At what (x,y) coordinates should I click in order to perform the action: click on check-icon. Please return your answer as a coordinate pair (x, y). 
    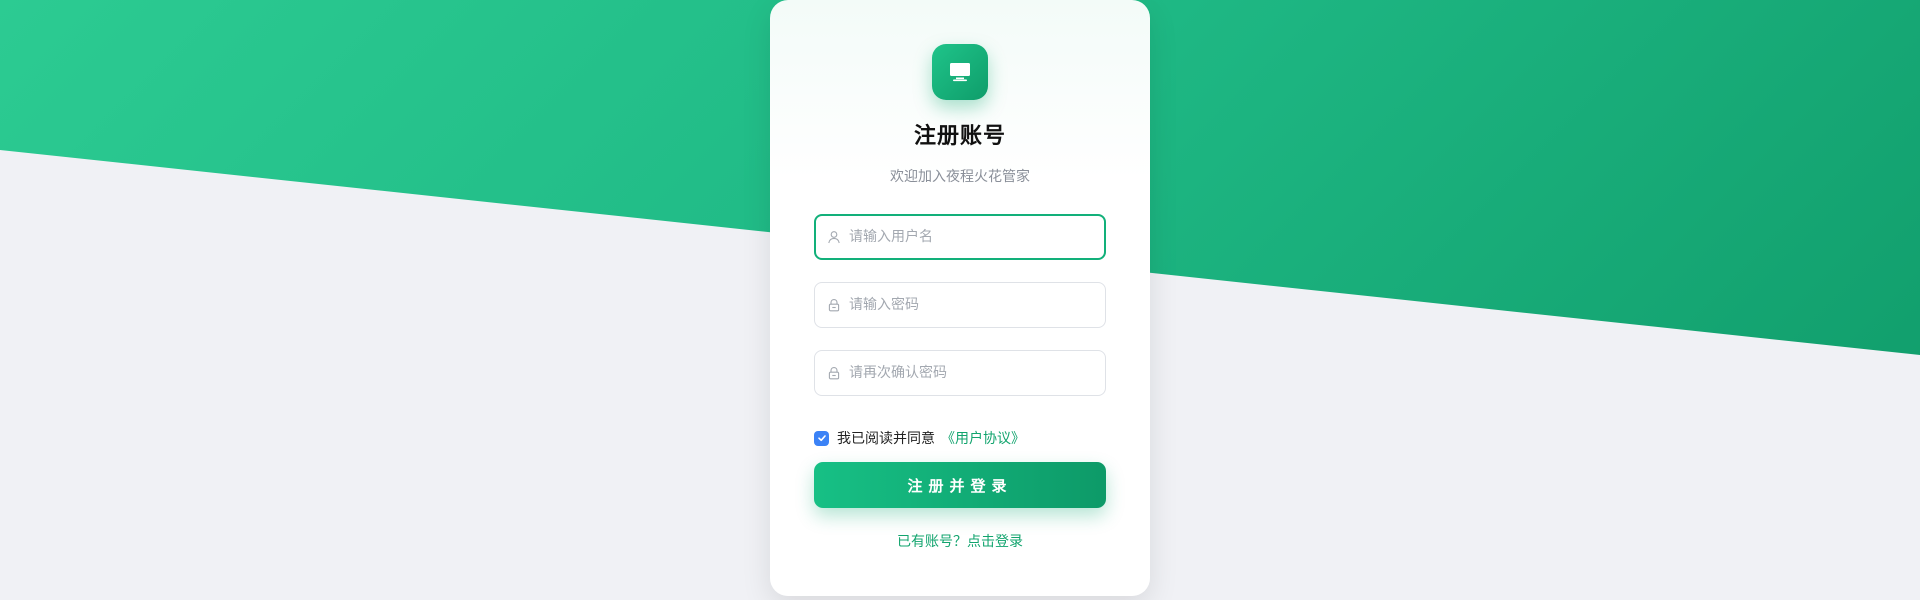
    Looking at the image, I should click on (821, 438).